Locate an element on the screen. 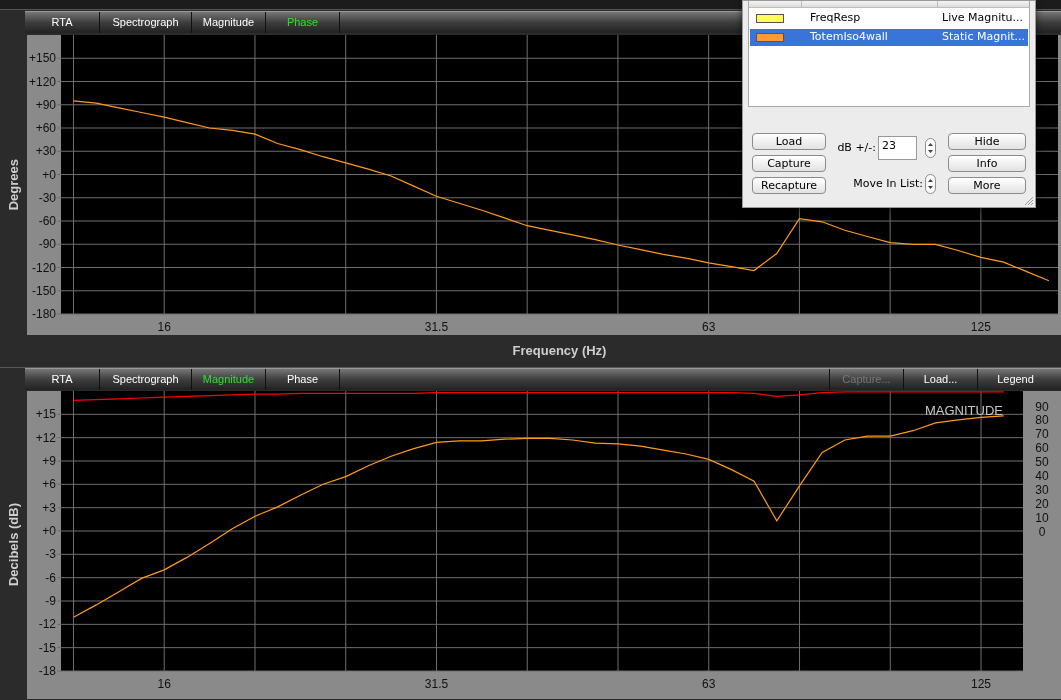 The width and height of the screenshot is (1061, 700). y-tick-label: +6 is located at coordinates (49, 484).